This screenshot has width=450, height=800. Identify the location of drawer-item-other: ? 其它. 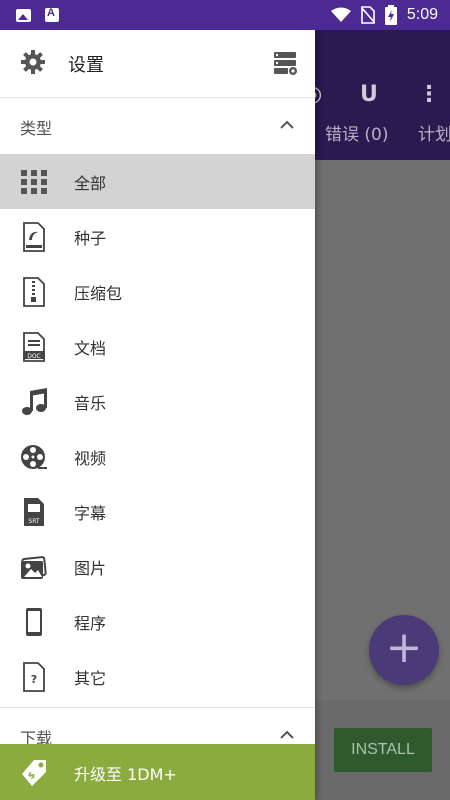
(157, 676).